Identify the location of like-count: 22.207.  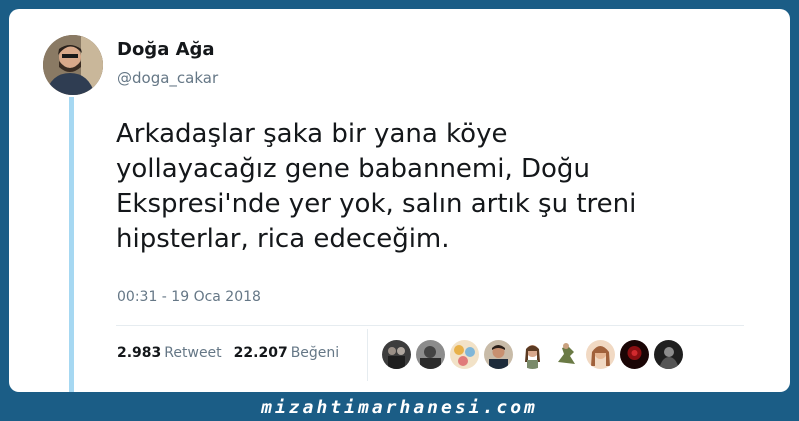
(260, 353).